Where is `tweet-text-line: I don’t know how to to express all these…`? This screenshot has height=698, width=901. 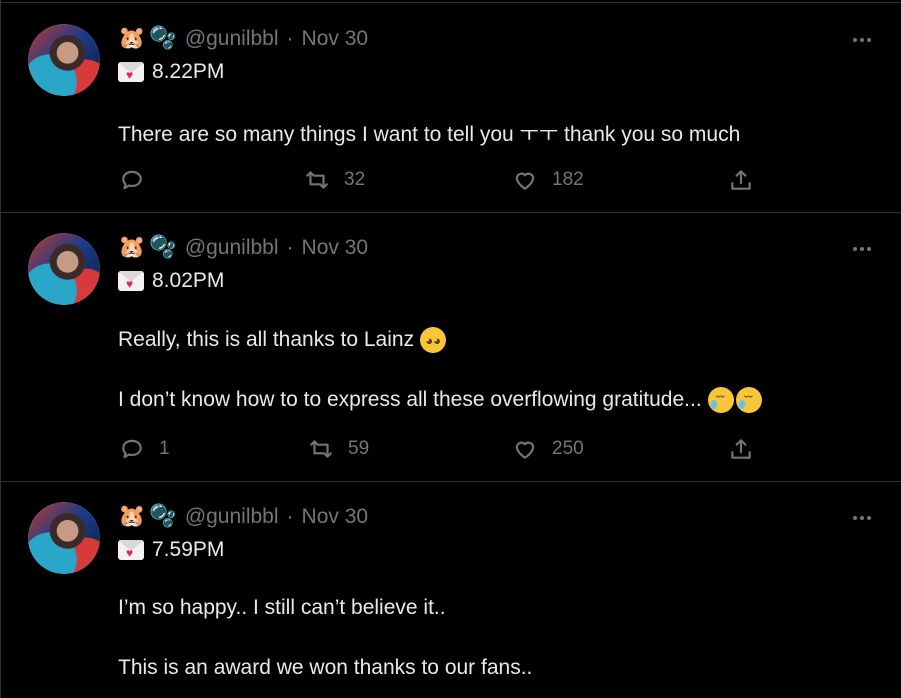 tweet-text-line: I don’t know how to to express all these… is located at coordinates (410, 399).